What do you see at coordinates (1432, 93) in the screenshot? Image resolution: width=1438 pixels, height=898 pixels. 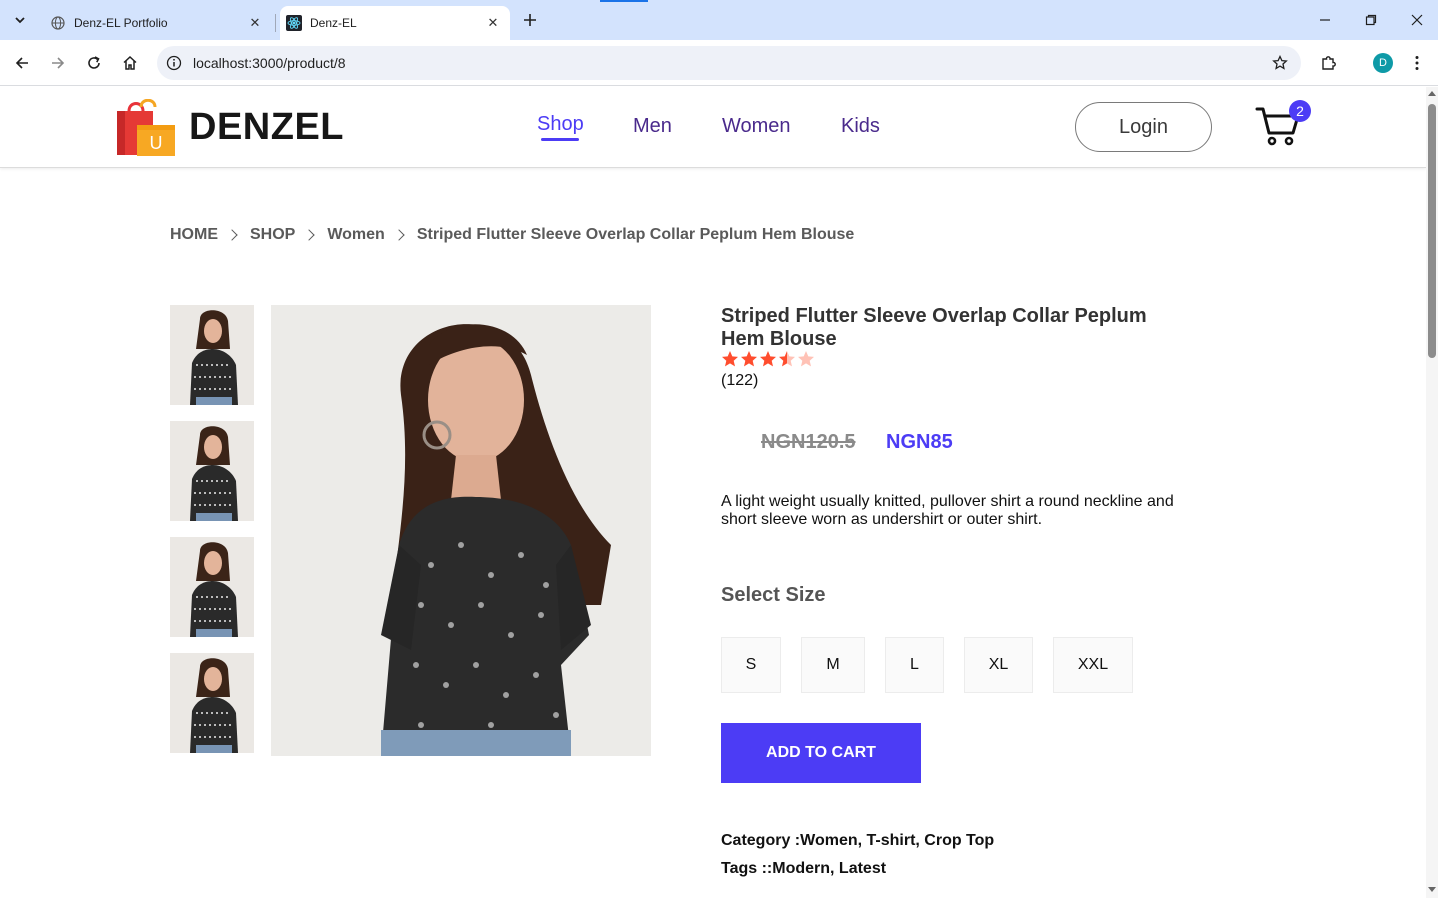 I see `scroll-up-arrow-icon` at bounding box center [1432, 93].